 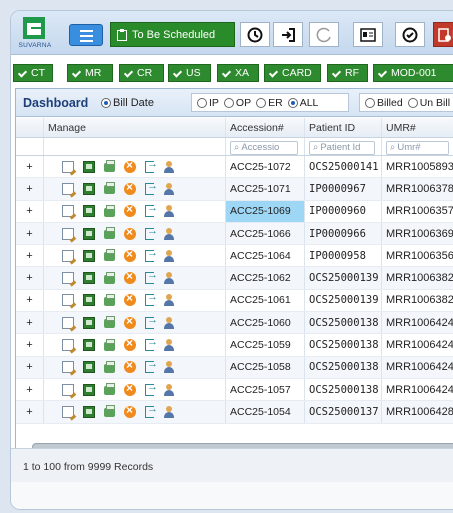 What do you see at coordinates (265, 256) in the screenshot?
I see `accession-cell: ACC25-1064` at bounding box center [265, 256].